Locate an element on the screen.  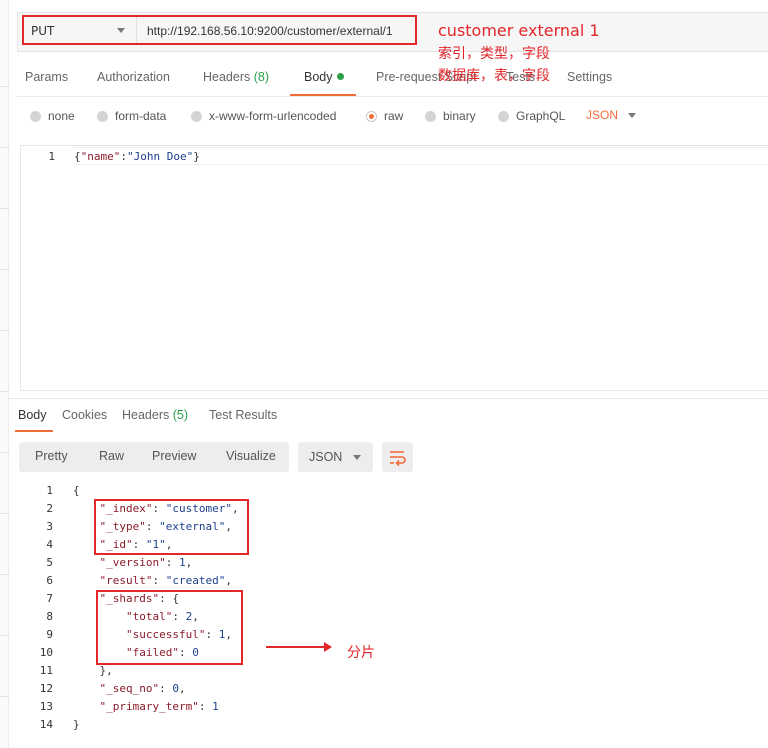
tab-headers: Headers (8) is located at coordinates (236, 77).